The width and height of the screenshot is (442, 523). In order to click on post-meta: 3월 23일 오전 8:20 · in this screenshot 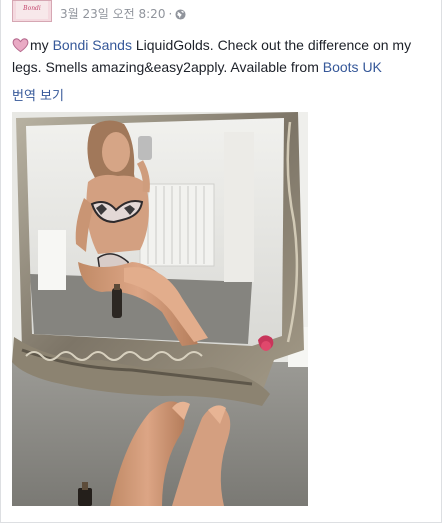, I will do `click(123, 14)`.